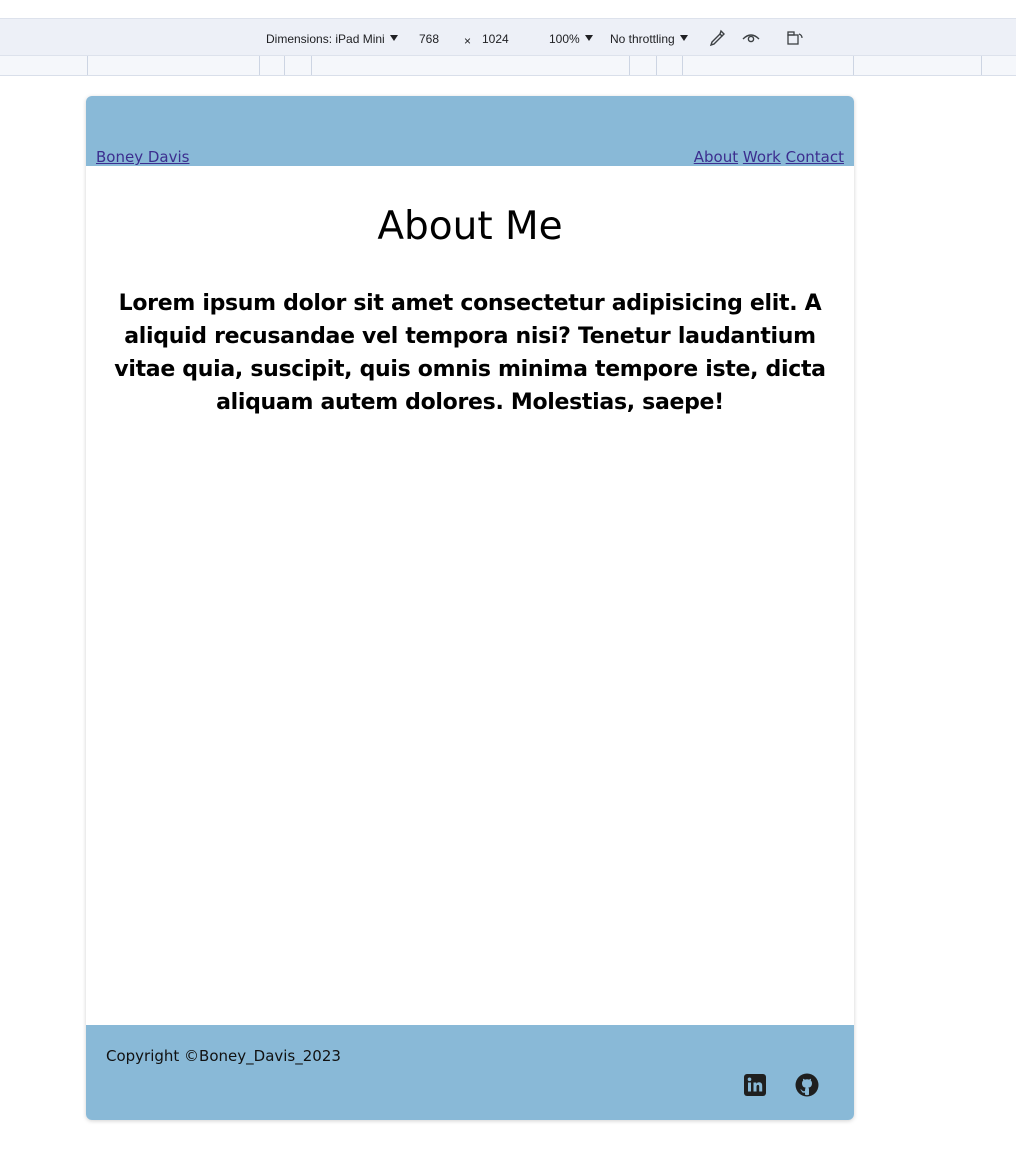 The height and width of the screenshot is (1173, 1016). I want to click on zoom-dropdown: 100%, so click(571, 39).